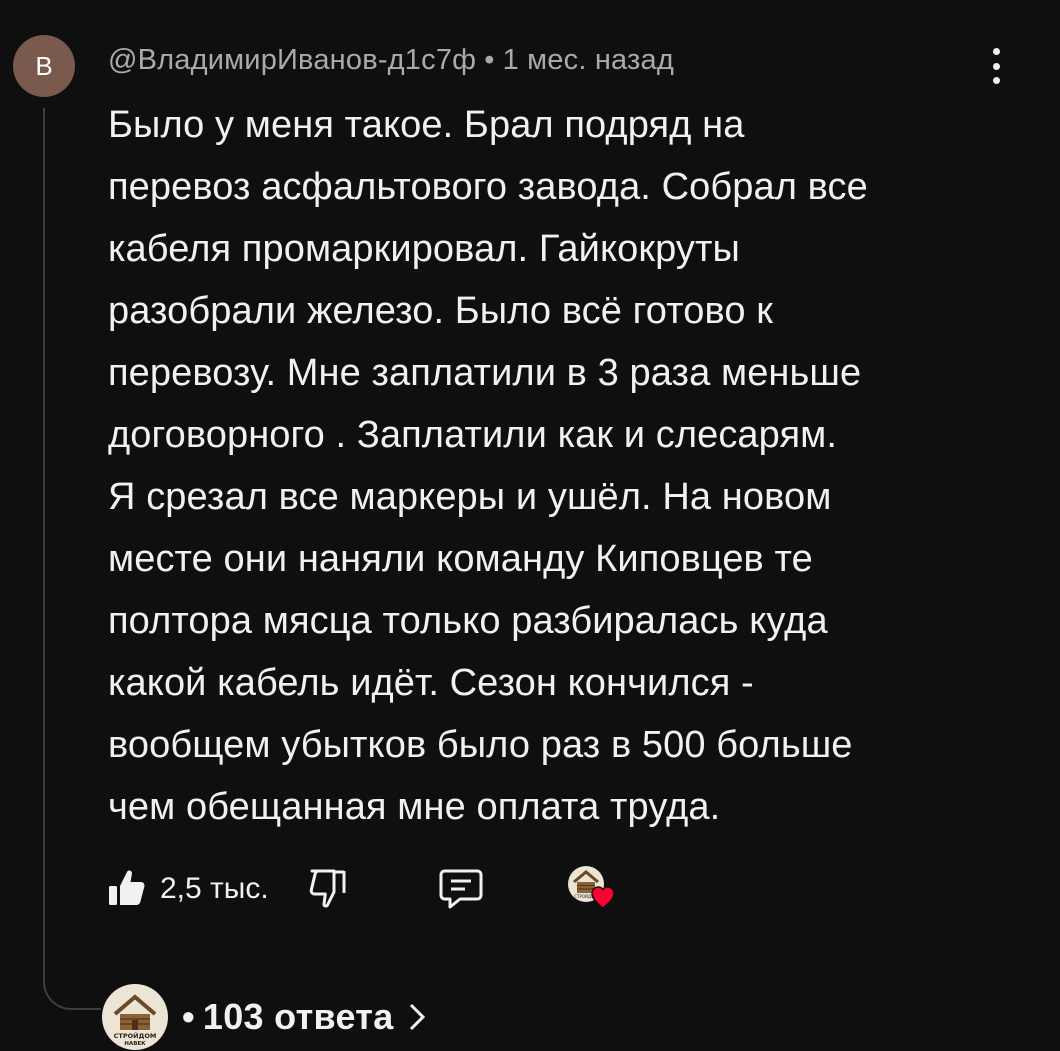 The height and width of the screenshot is (1051, 1060). What do you see at coordinates (135, 1035) in the screenshot?
I see `creator-logo-line1: СТРОЙДОМ` at bounding box center [135, 1035].